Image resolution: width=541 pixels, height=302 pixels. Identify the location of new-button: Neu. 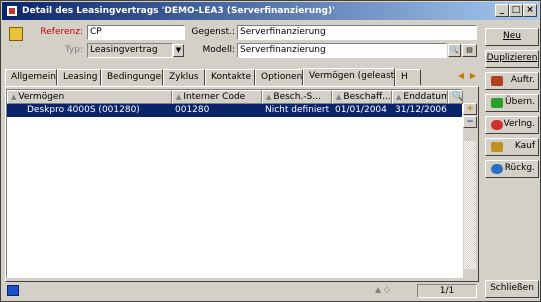
(512, 37).